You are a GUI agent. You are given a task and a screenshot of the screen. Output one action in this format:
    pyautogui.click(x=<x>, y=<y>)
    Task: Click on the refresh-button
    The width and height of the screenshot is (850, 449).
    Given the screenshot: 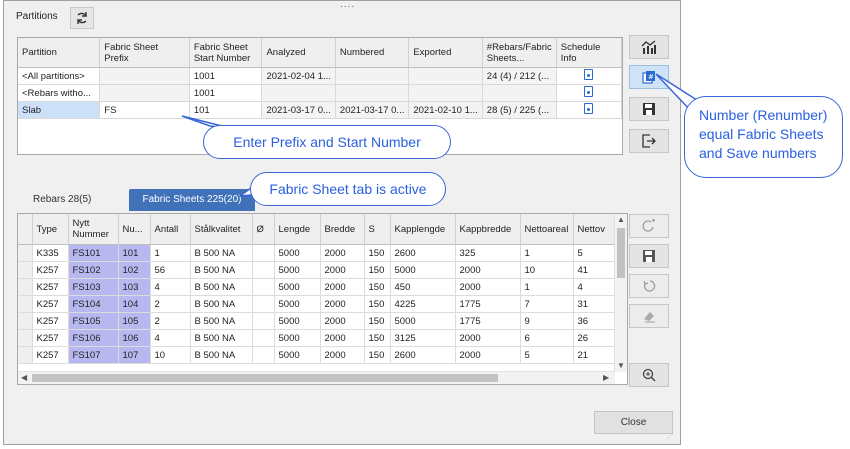 What is the action you would take?
    pyautogui.click(x=82, y=18)
    